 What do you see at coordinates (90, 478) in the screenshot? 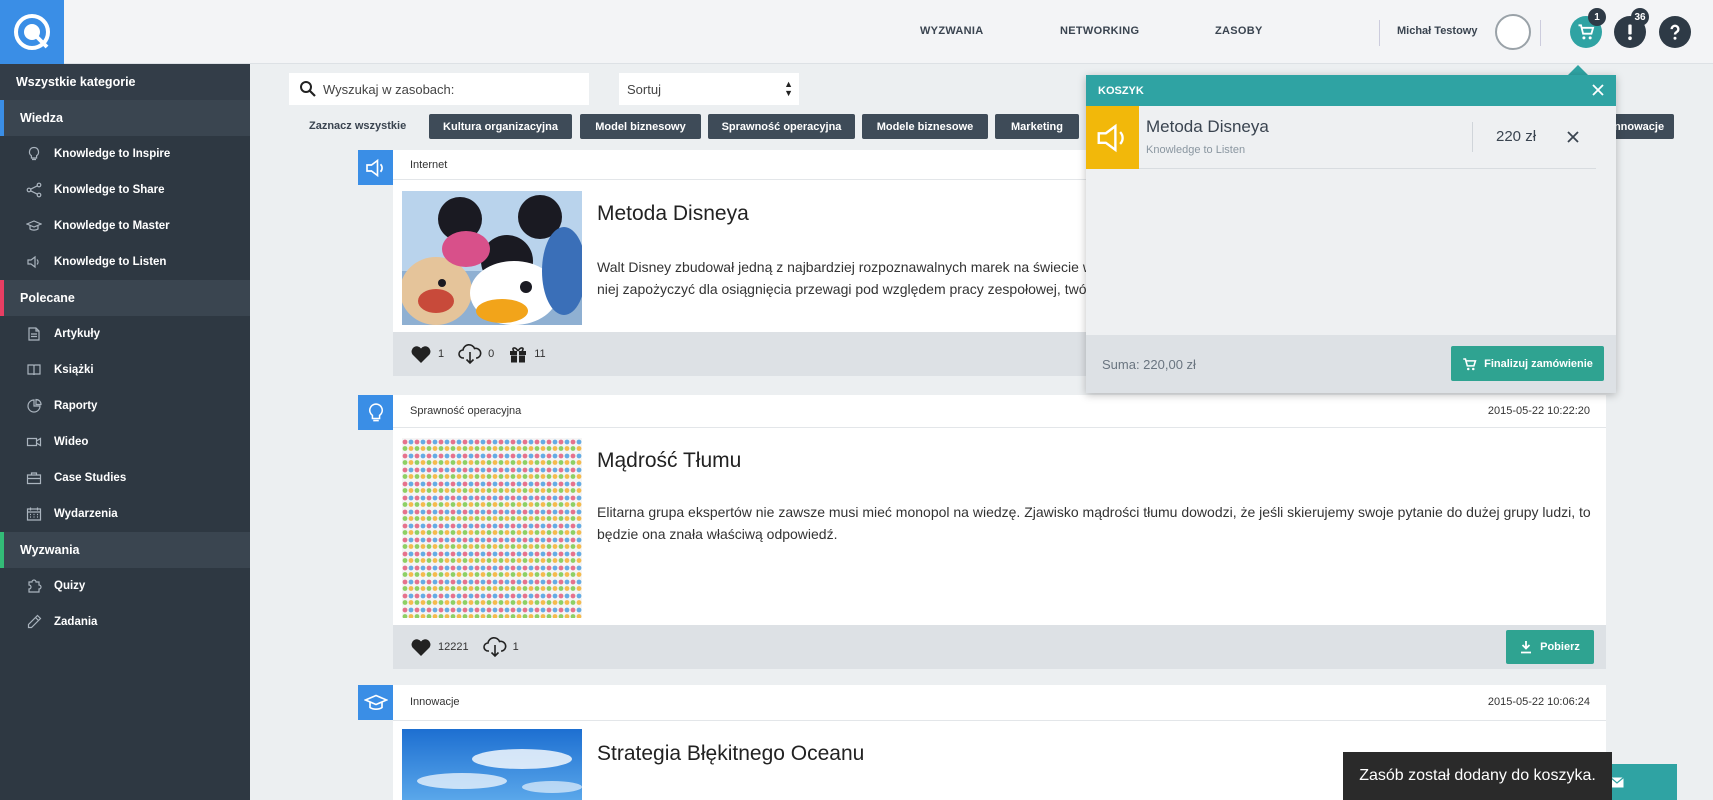
I see `sidebar-item-label: Case Studies` at bounding box center [90, 478].